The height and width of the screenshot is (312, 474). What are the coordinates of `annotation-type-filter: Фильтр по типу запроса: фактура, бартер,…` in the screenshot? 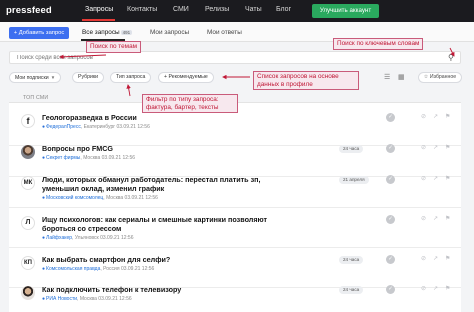 It's located at (190, 104).